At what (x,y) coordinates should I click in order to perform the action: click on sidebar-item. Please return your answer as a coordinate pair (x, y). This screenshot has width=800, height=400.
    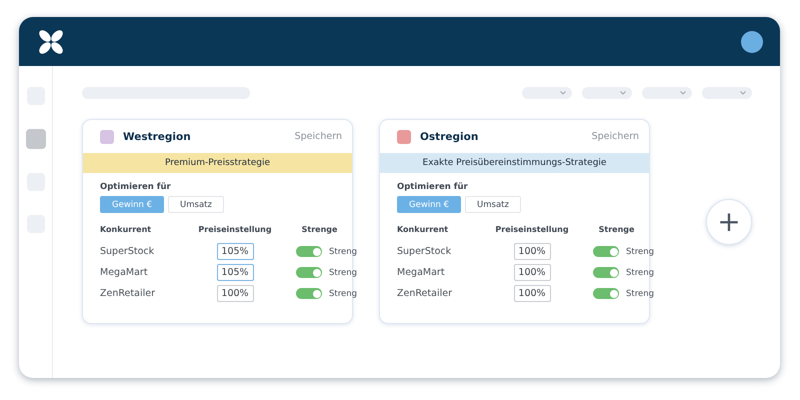
    Looking at the image, I should click on (36, 139).